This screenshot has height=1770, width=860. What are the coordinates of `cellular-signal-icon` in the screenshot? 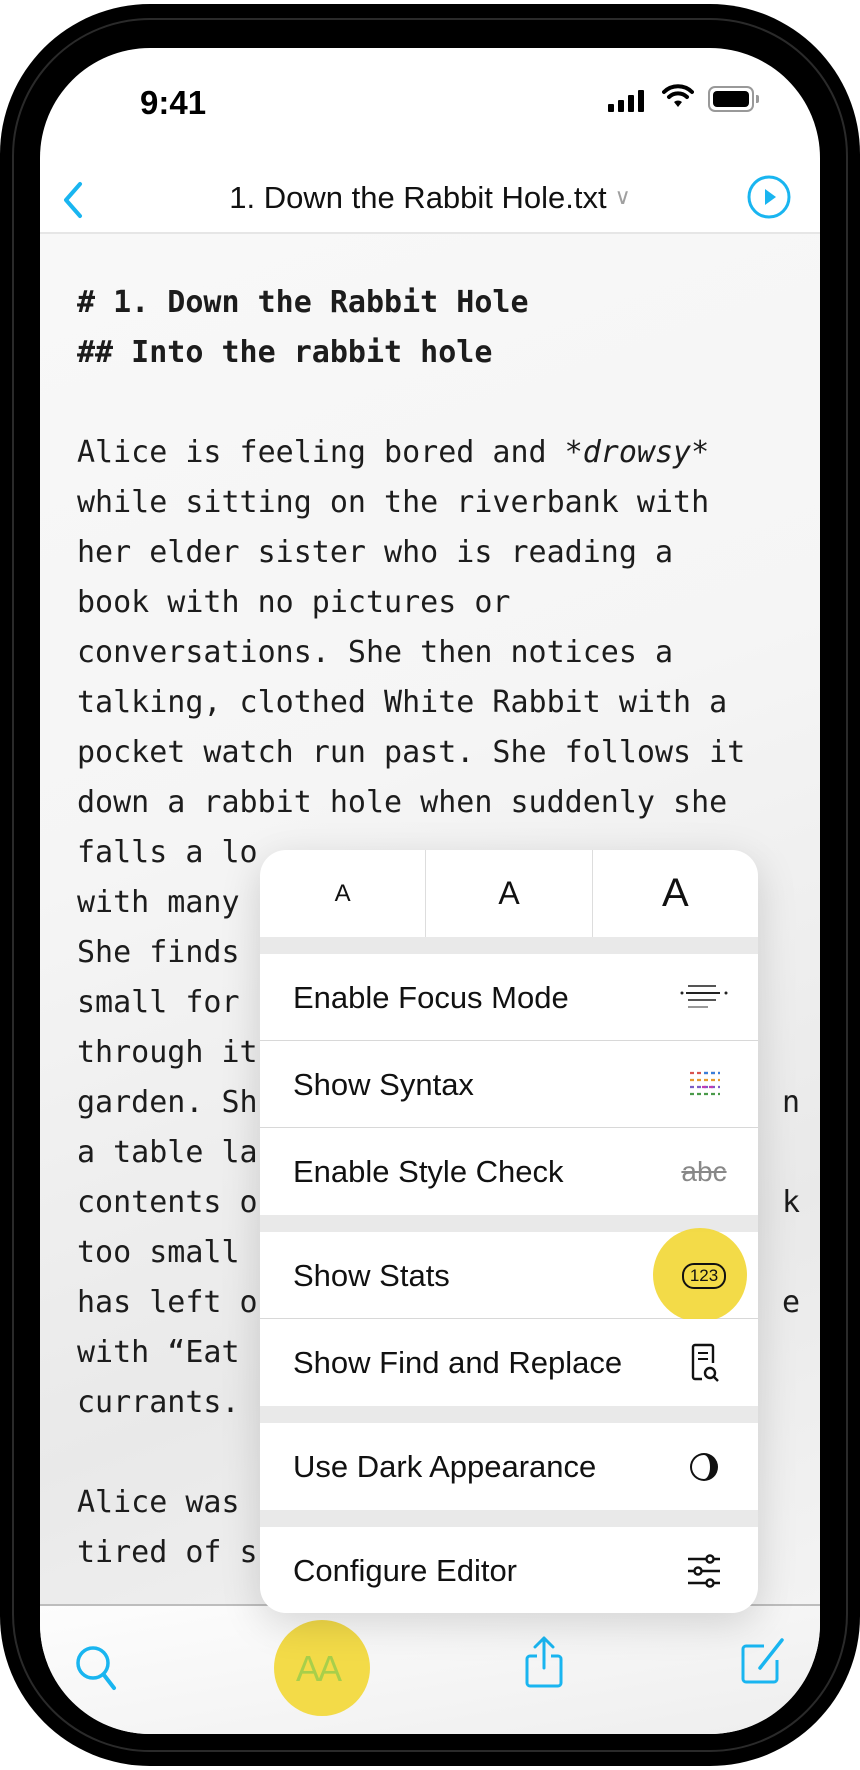 It's located at (626, 100).